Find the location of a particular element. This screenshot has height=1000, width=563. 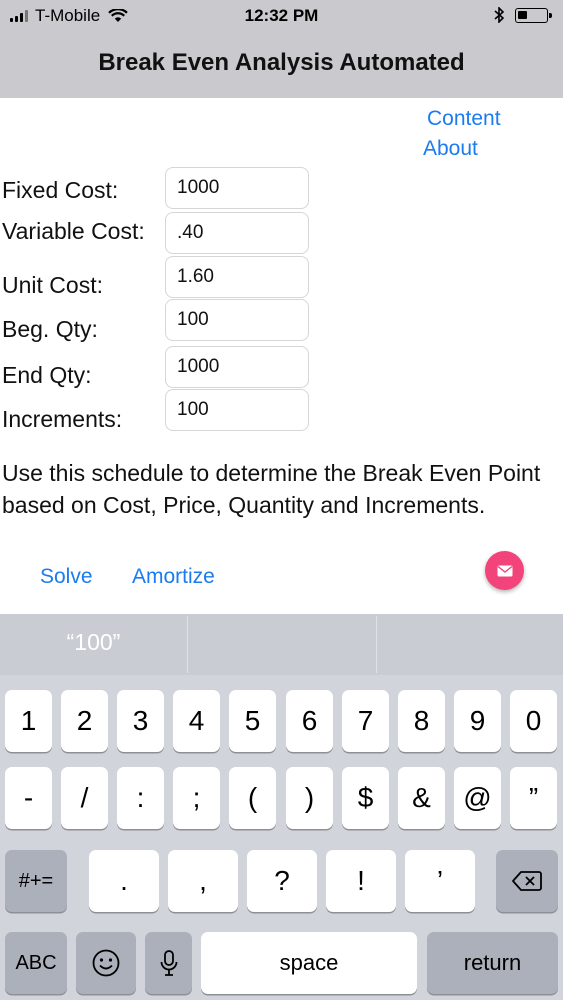

content-link: Content is located at coordinates (464, 119).